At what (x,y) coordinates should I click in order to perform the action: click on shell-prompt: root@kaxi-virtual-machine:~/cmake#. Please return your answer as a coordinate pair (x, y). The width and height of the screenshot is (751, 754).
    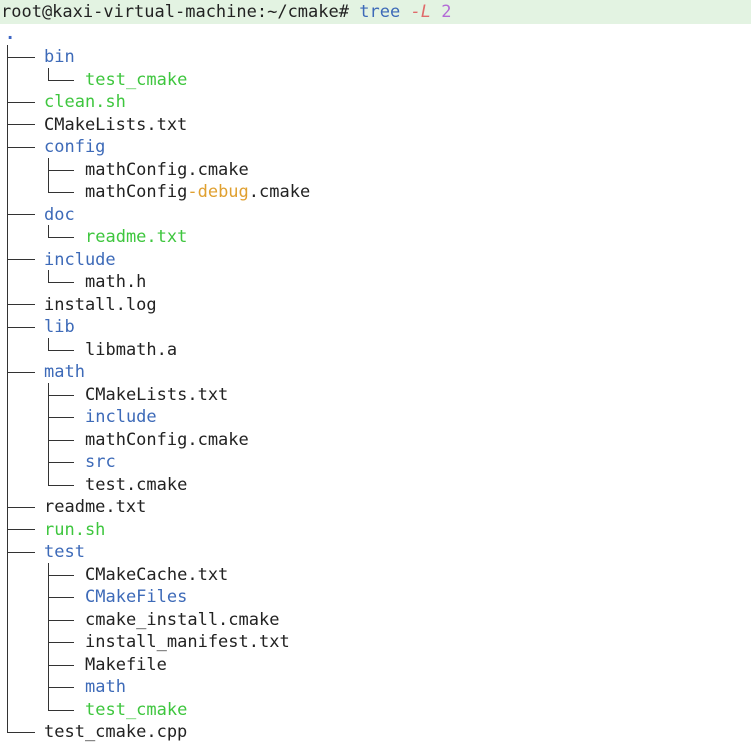
    Looking at the image, I should click on (175, 12).